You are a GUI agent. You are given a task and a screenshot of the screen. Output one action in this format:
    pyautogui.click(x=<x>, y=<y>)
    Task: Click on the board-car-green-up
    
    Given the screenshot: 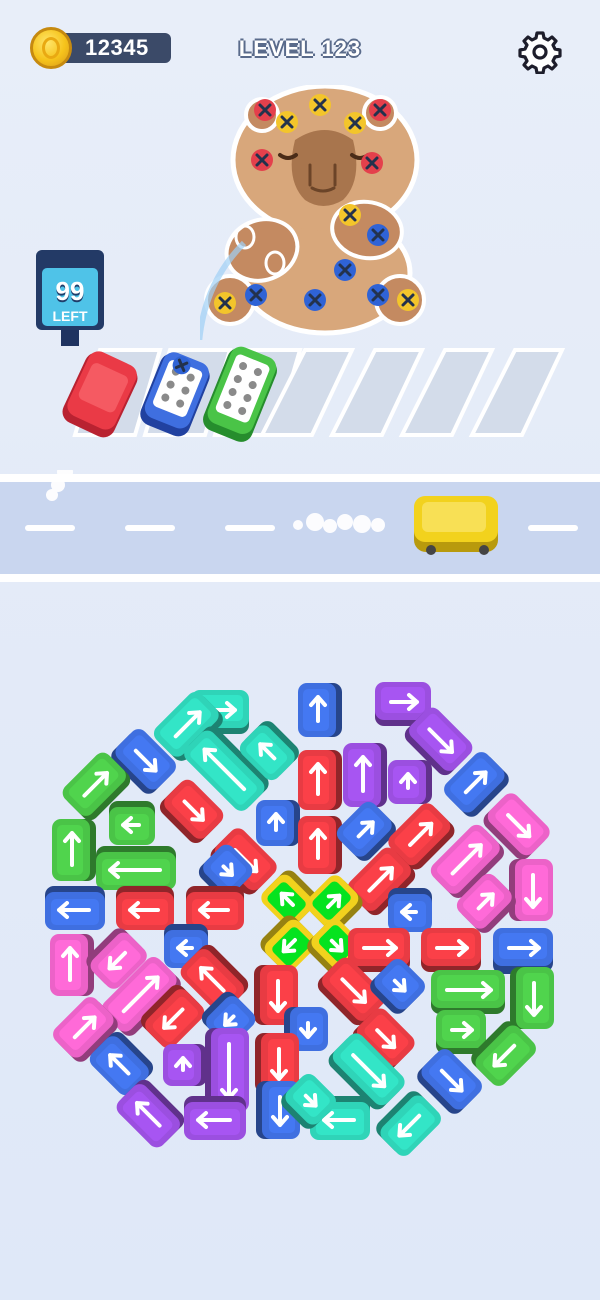 What is the action you would take?
    pyautogui.click(x=74, y=850)
    